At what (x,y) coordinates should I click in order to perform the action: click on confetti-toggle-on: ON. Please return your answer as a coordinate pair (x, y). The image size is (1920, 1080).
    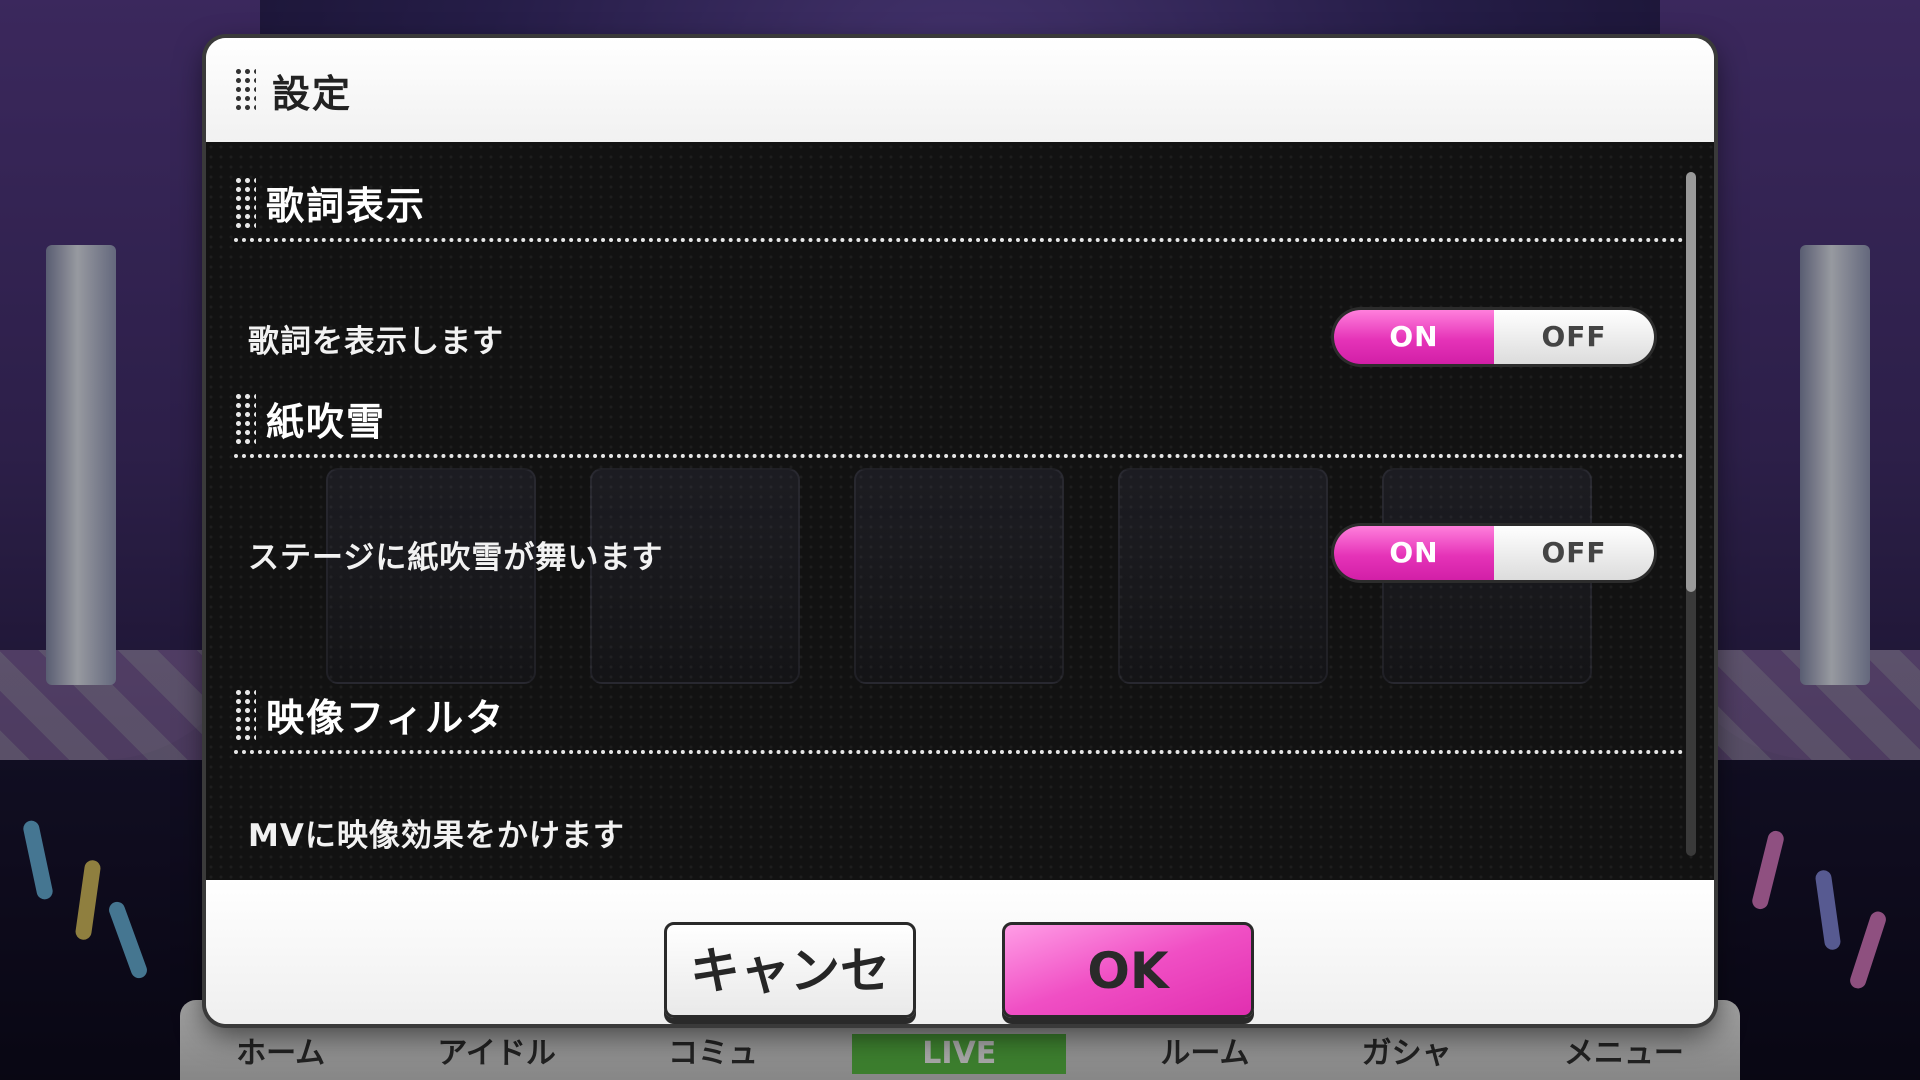
    Looking at the image, I should click on (1414, 553).